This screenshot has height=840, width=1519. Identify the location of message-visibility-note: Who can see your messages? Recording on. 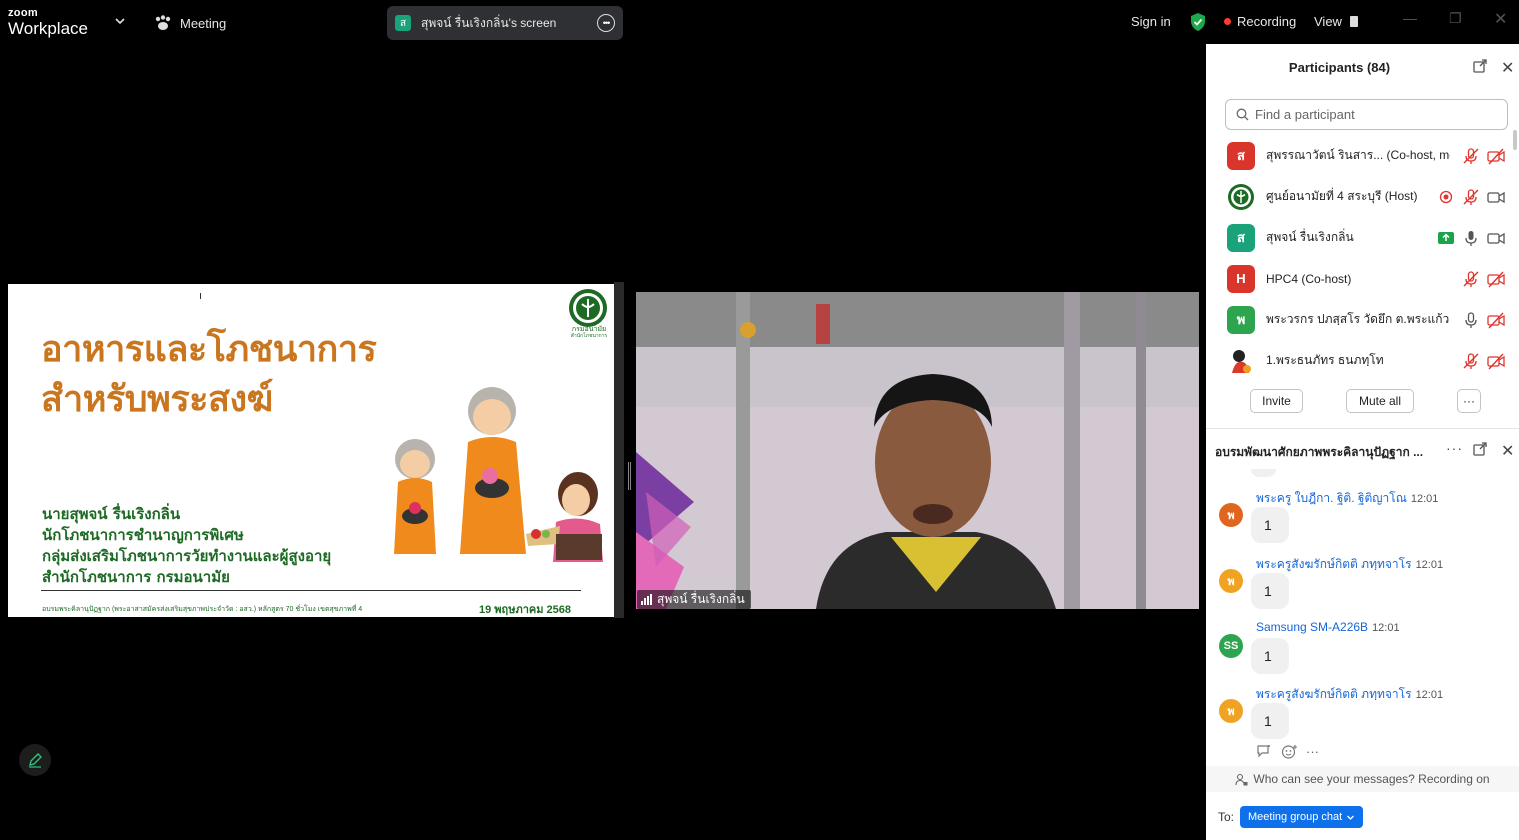
(1362, 779).